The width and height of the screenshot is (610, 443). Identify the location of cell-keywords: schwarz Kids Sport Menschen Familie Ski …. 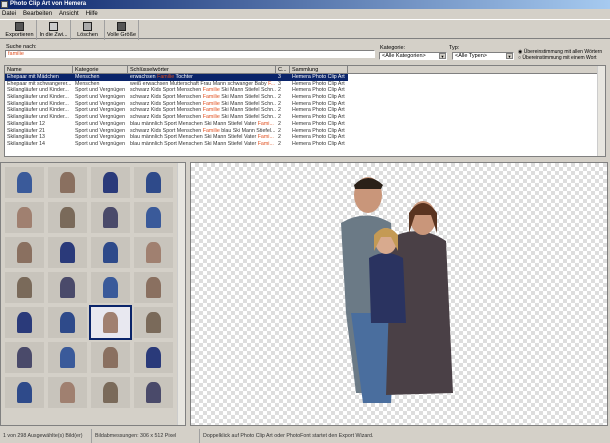
(202, 104).